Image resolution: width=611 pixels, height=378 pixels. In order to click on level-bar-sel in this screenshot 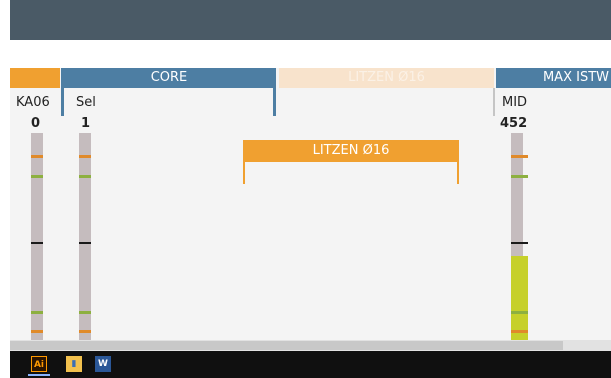, I will do `click(85, 236)`.